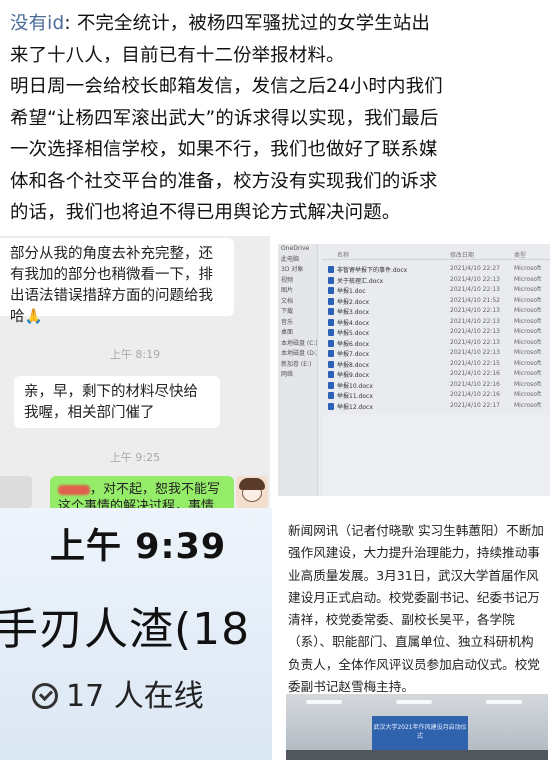  Describe the element at coordinates (436, 332) in the screenshot. I see `file-row: 举报5.docx 2021/4/10 22:13 Microsoft` at that location.